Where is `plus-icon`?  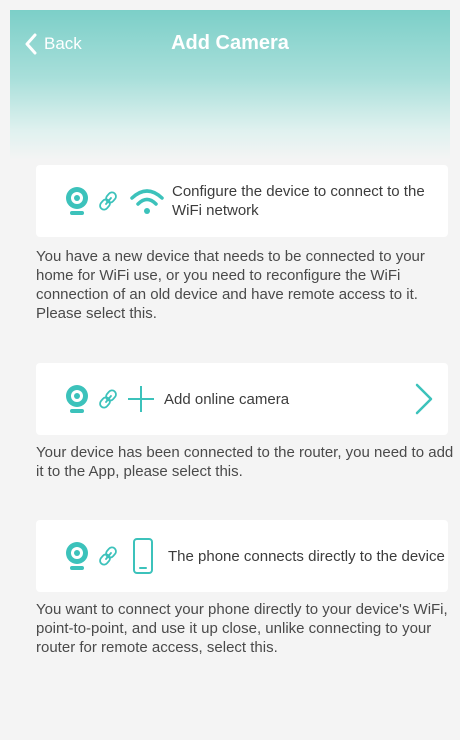
plus-icon is located at coordinates (141, 399).